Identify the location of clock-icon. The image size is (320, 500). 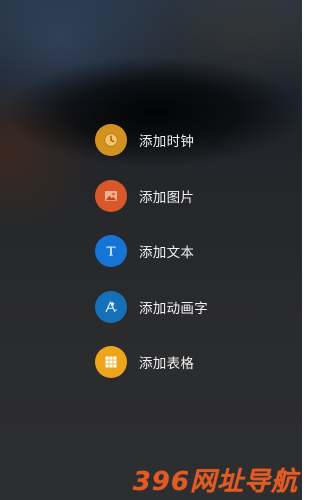
(111, 140).